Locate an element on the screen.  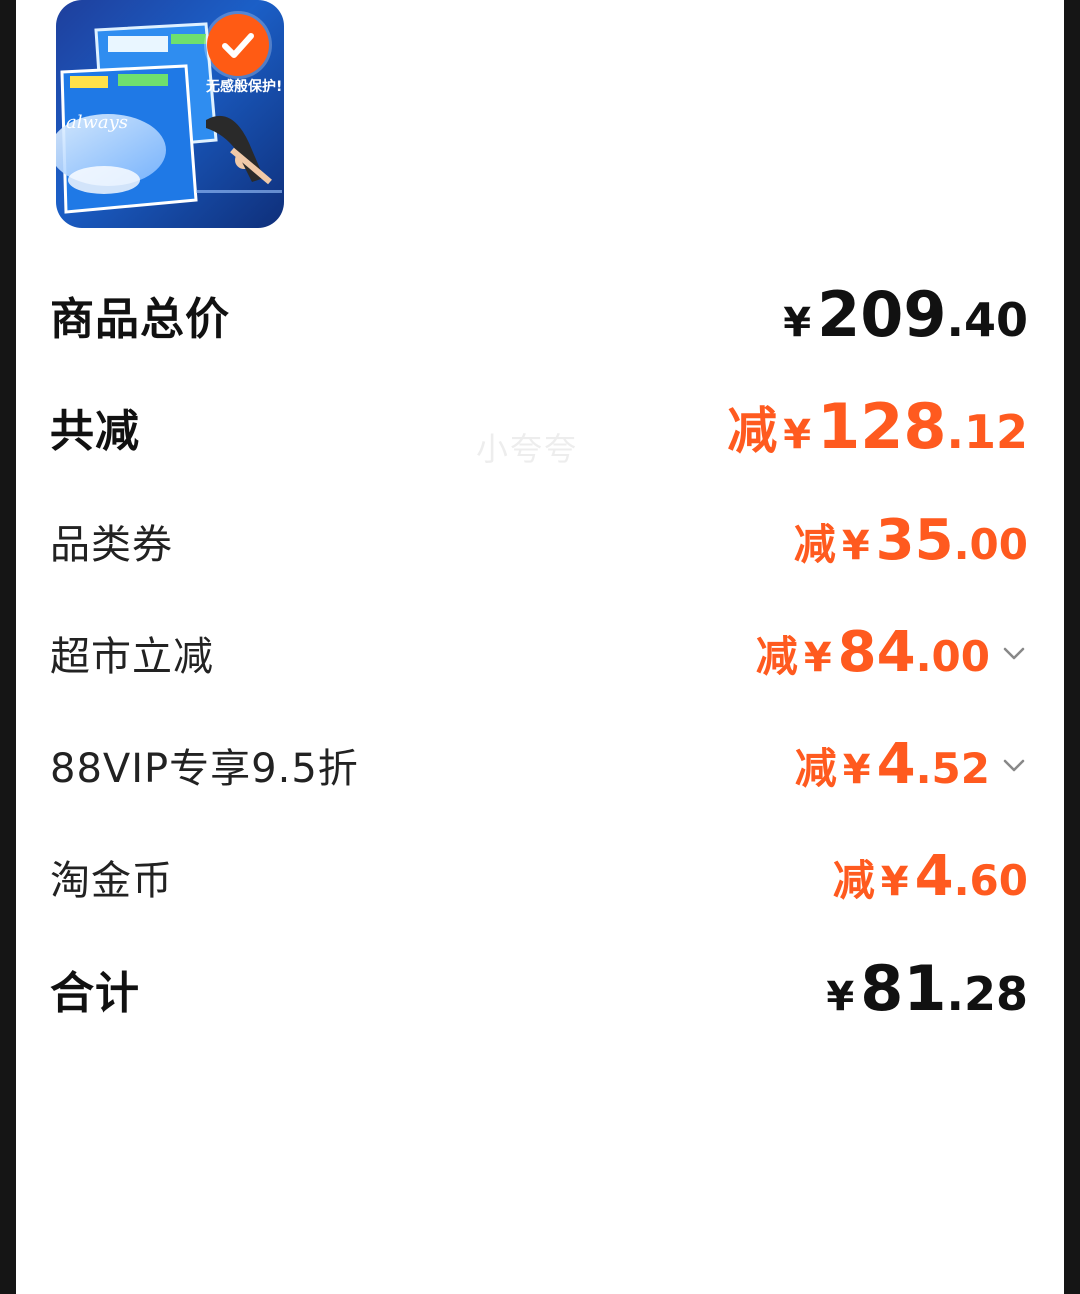
supermarket-discount-value: 减 ¥ 84 .00 is located at coordinates (892, 652).